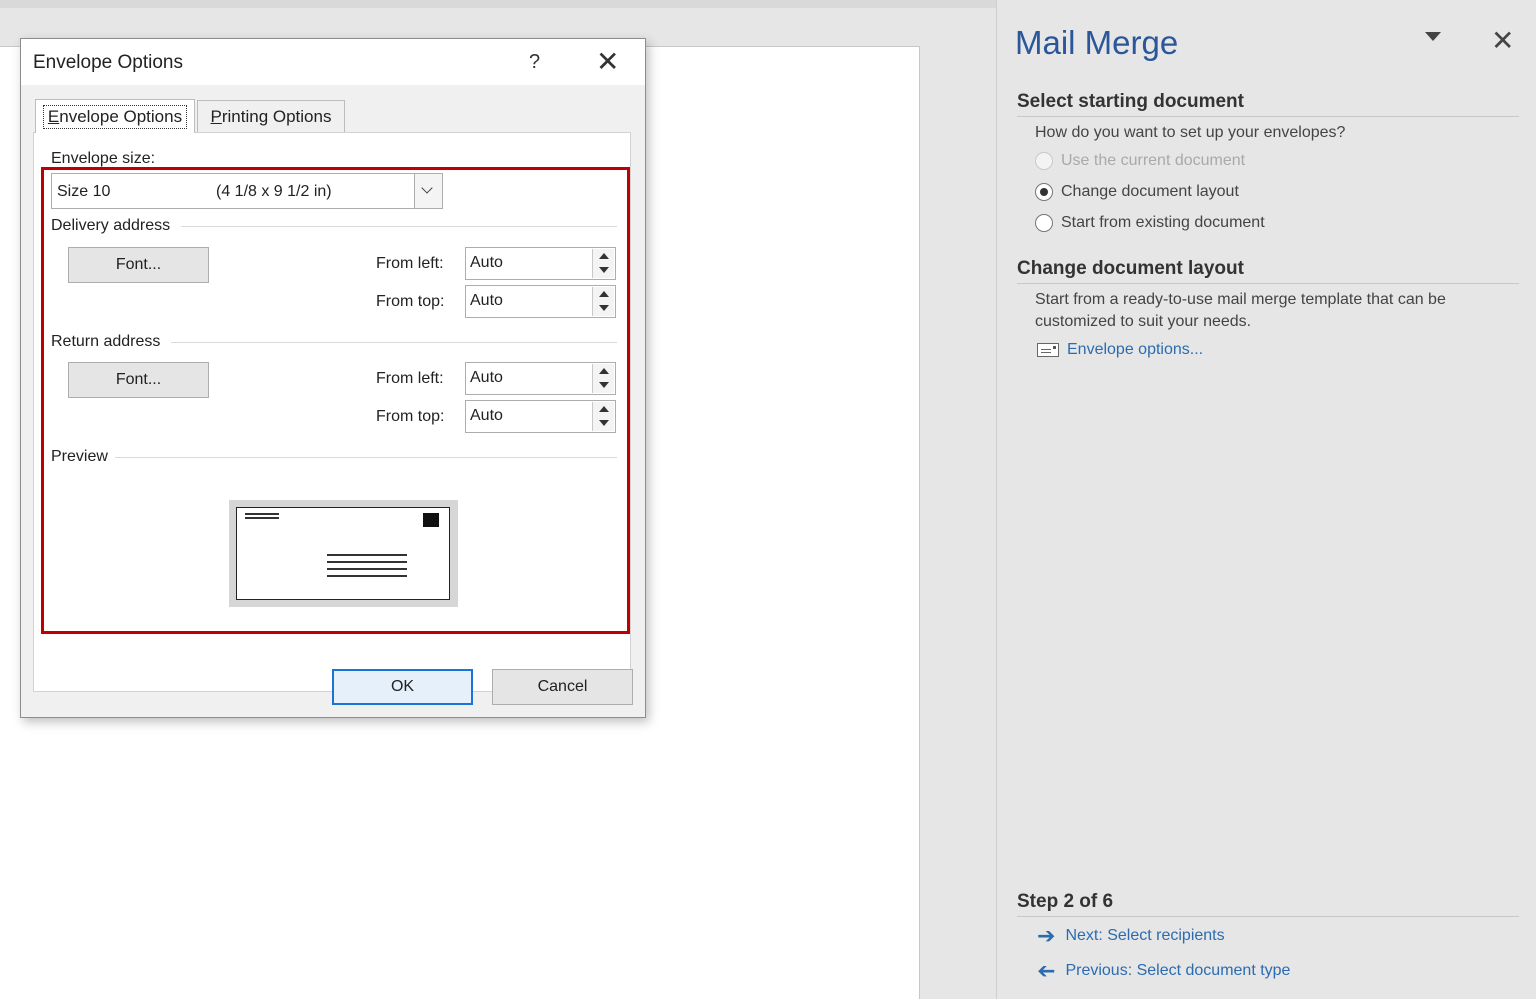  Describe the element at coordinates (498, 4) in the screenshot. I see `ribbon-edge` at that location.